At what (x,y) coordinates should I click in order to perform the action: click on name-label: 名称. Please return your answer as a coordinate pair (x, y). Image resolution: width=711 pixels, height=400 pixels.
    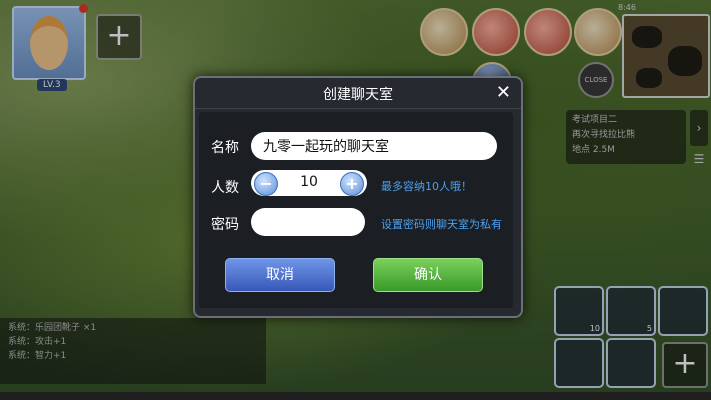
    Looking at the image, I should click on (225, 148).